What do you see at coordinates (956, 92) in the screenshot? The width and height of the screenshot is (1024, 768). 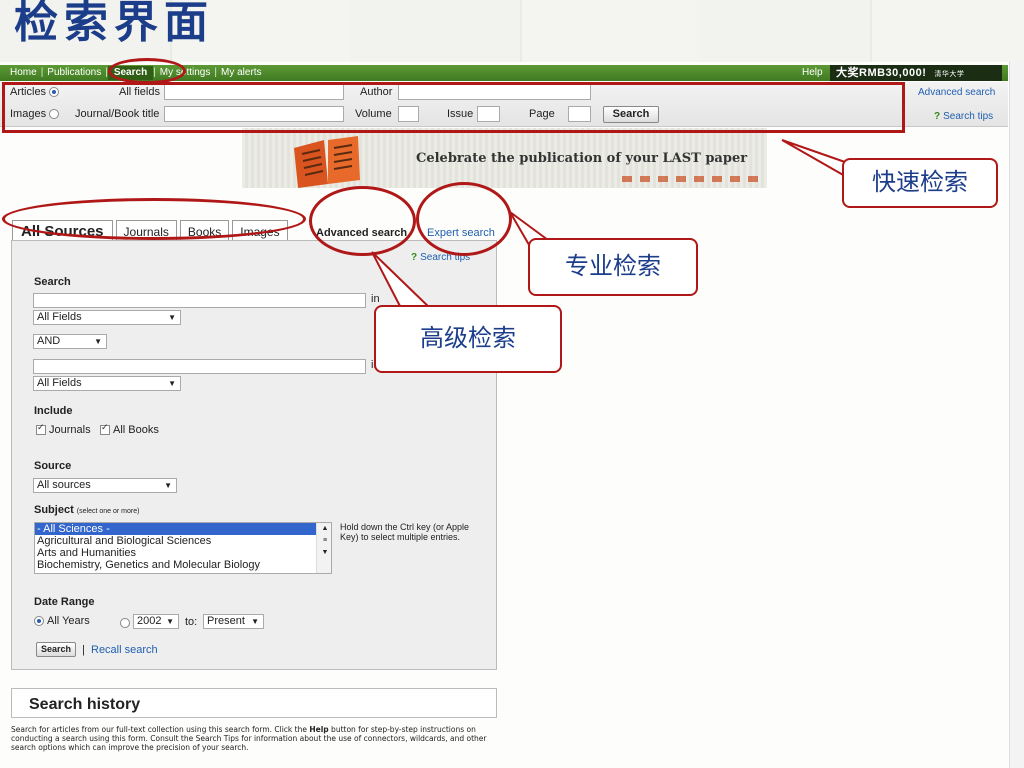 I see `advanced-search-link: Advanced search` at bounding box center [956, 92].